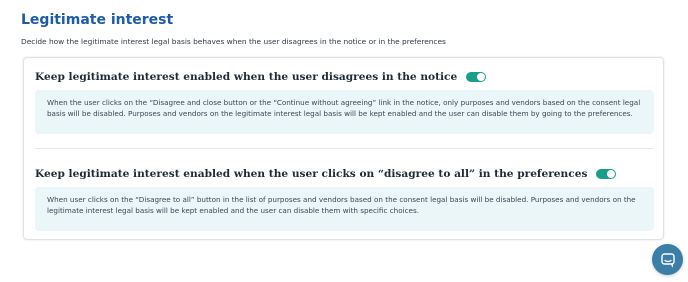 The width and height of the screenshot is (688, 282). What do you see at coordinates (97, 20) in the screenshot?
I see `page-title: Legitimate interest` at bounding box center [97, 20].